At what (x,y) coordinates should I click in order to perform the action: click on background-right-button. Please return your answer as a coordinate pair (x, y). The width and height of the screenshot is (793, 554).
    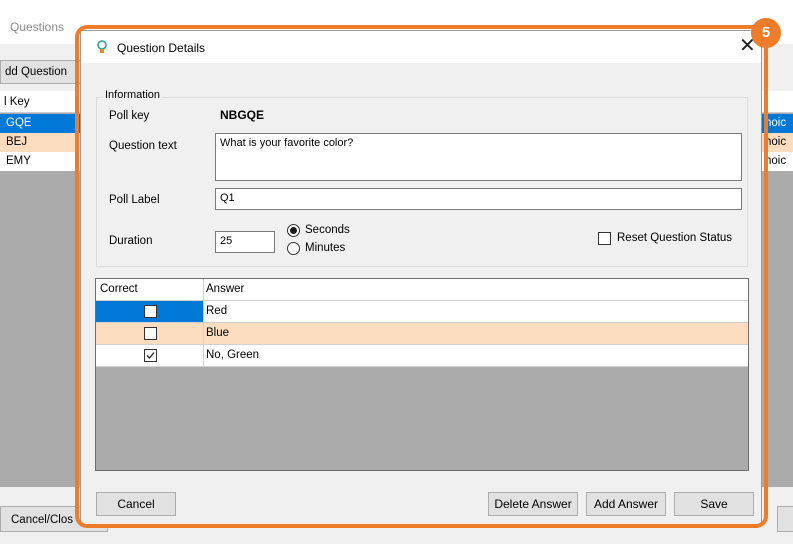
    Looking at the image, I should click on (785, 519).